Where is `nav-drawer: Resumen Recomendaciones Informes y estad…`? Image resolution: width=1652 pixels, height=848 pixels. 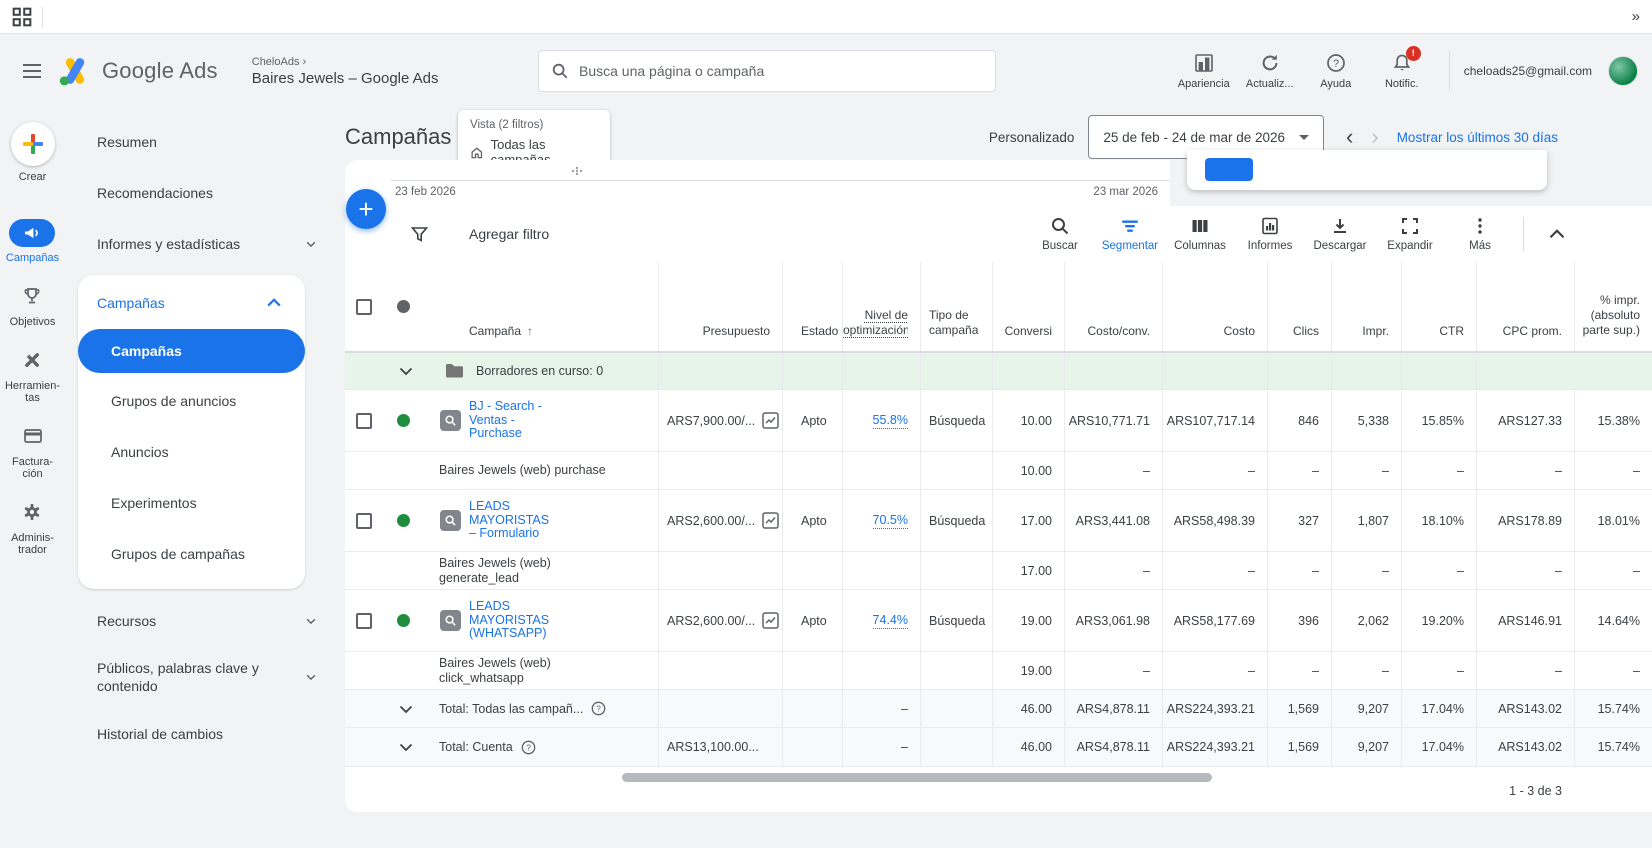
nav-drawer: Resumen Recomendaciones Informes y estad… is located at coordinates (205, 478).